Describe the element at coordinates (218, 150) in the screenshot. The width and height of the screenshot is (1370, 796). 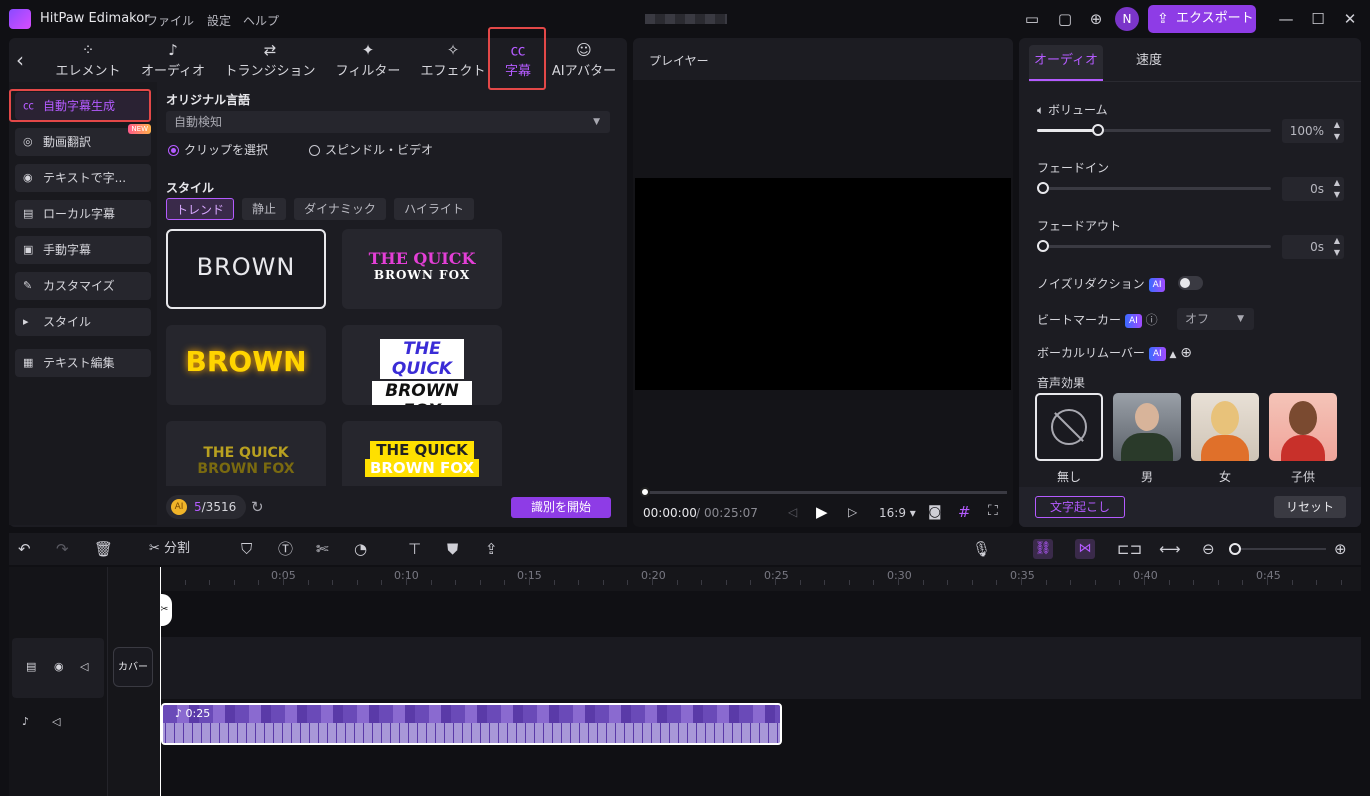
I see `radio-select-clip: クリップを選択` at that location.